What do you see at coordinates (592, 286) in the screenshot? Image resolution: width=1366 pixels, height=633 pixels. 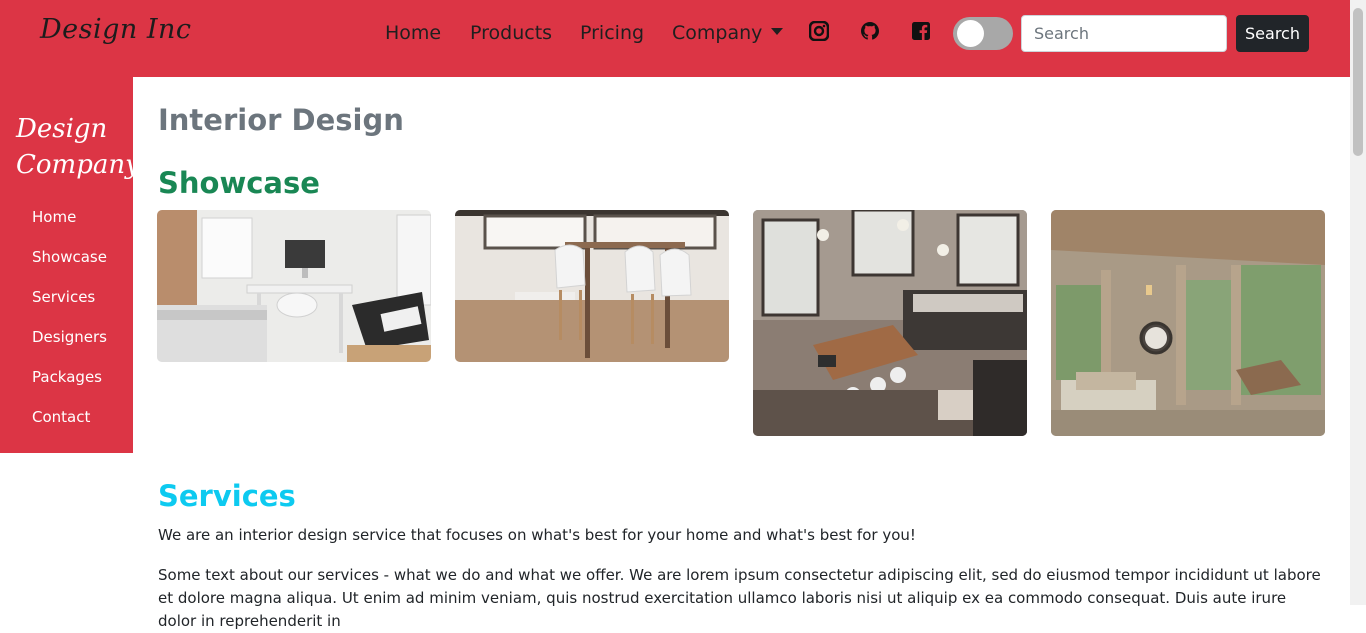 I see `dining-room-photo` at bounding box center [592, 286].